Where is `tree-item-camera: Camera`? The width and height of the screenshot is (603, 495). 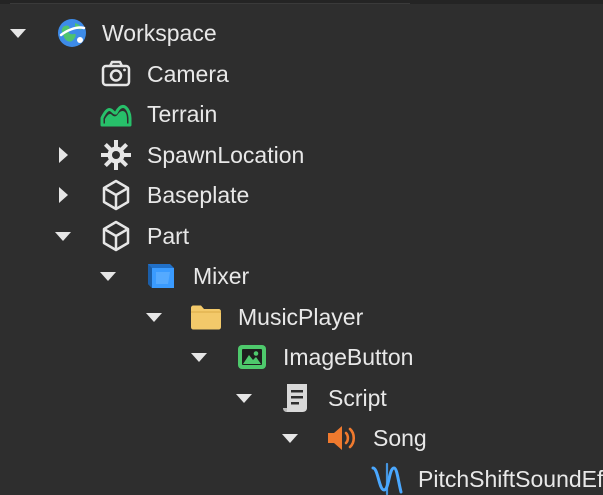 tree-item-camera: Camera is located at coordinates (301, 74).